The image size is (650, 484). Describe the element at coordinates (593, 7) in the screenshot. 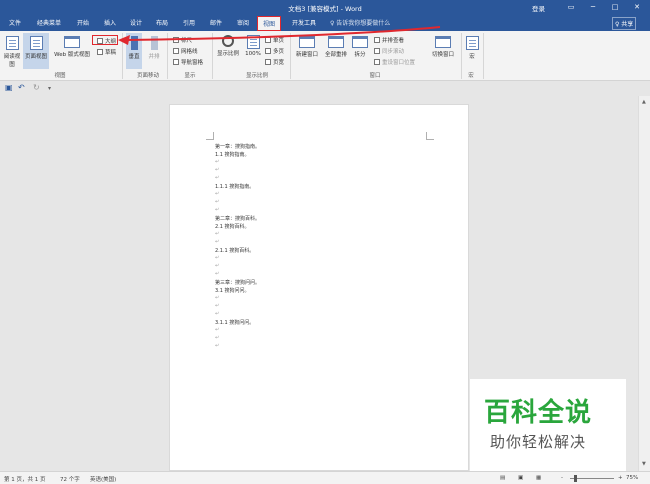

I see `minimize-button: ─` at that location.